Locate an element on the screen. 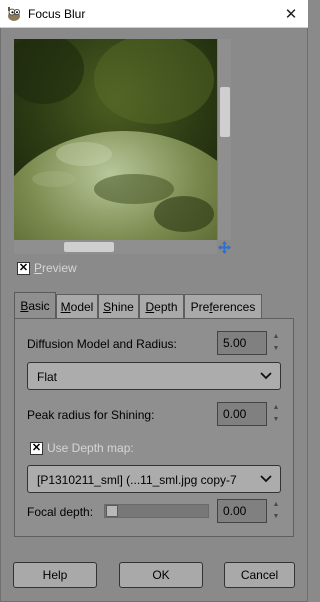 Image resolution: width=320 pixels, height=602 pixels. tab-preferences: Preferences is located at coordinates (223, 306).